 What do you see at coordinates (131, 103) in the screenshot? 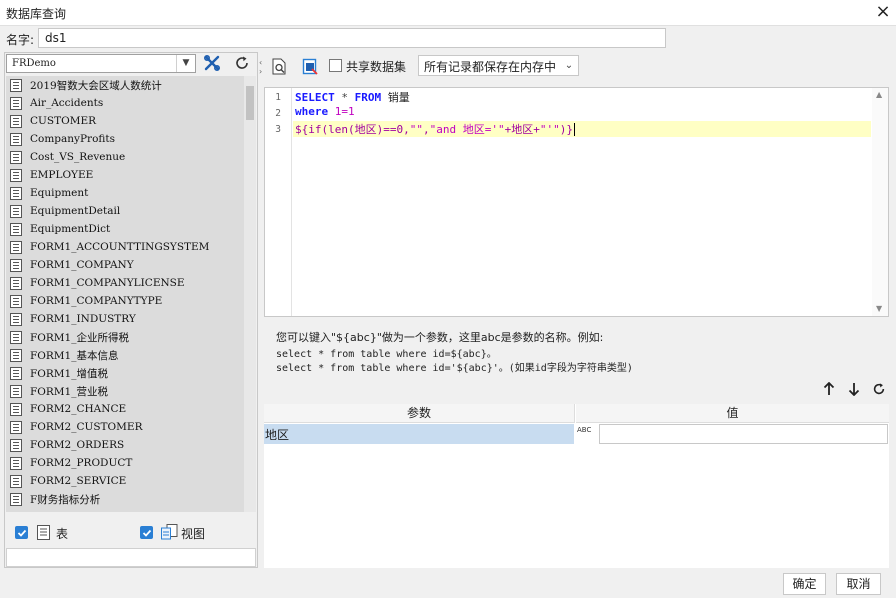
I see `list-item: Air_Accidents` at bounding box center [131, 103].